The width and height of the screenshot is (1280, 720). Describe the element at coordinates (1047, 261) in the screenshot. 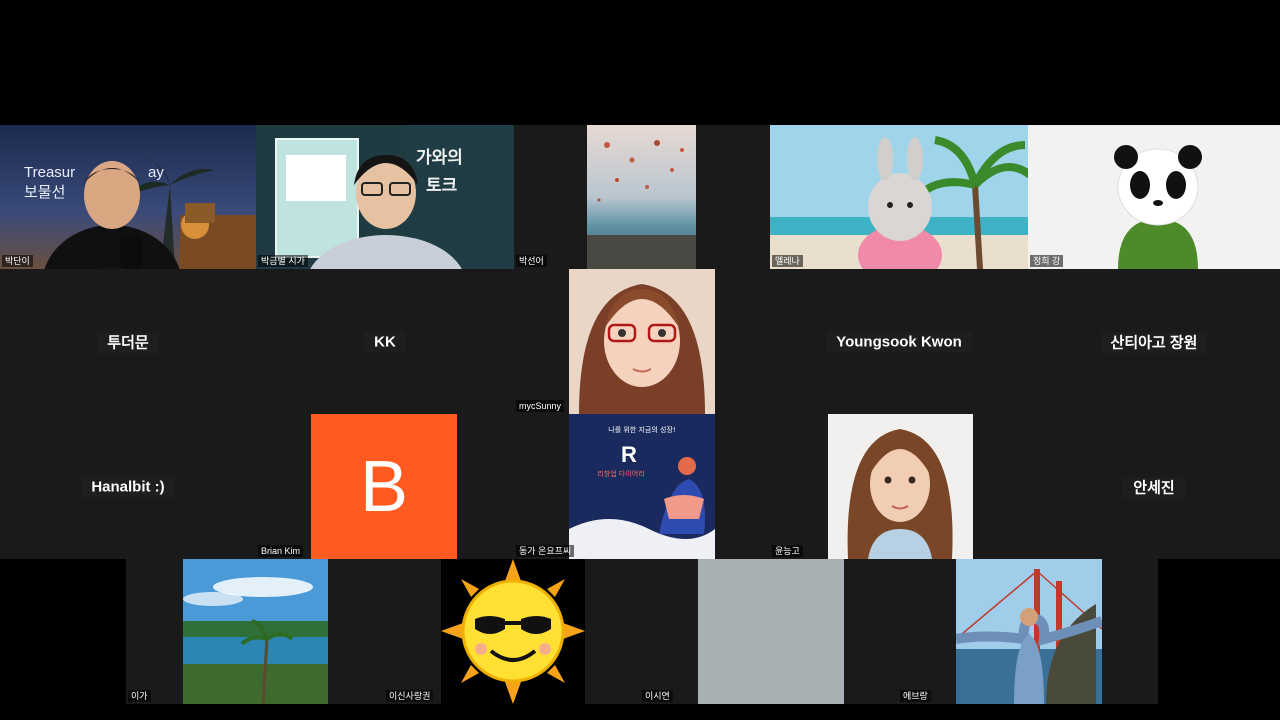

I see `participant-name: 정희 강` at that location.